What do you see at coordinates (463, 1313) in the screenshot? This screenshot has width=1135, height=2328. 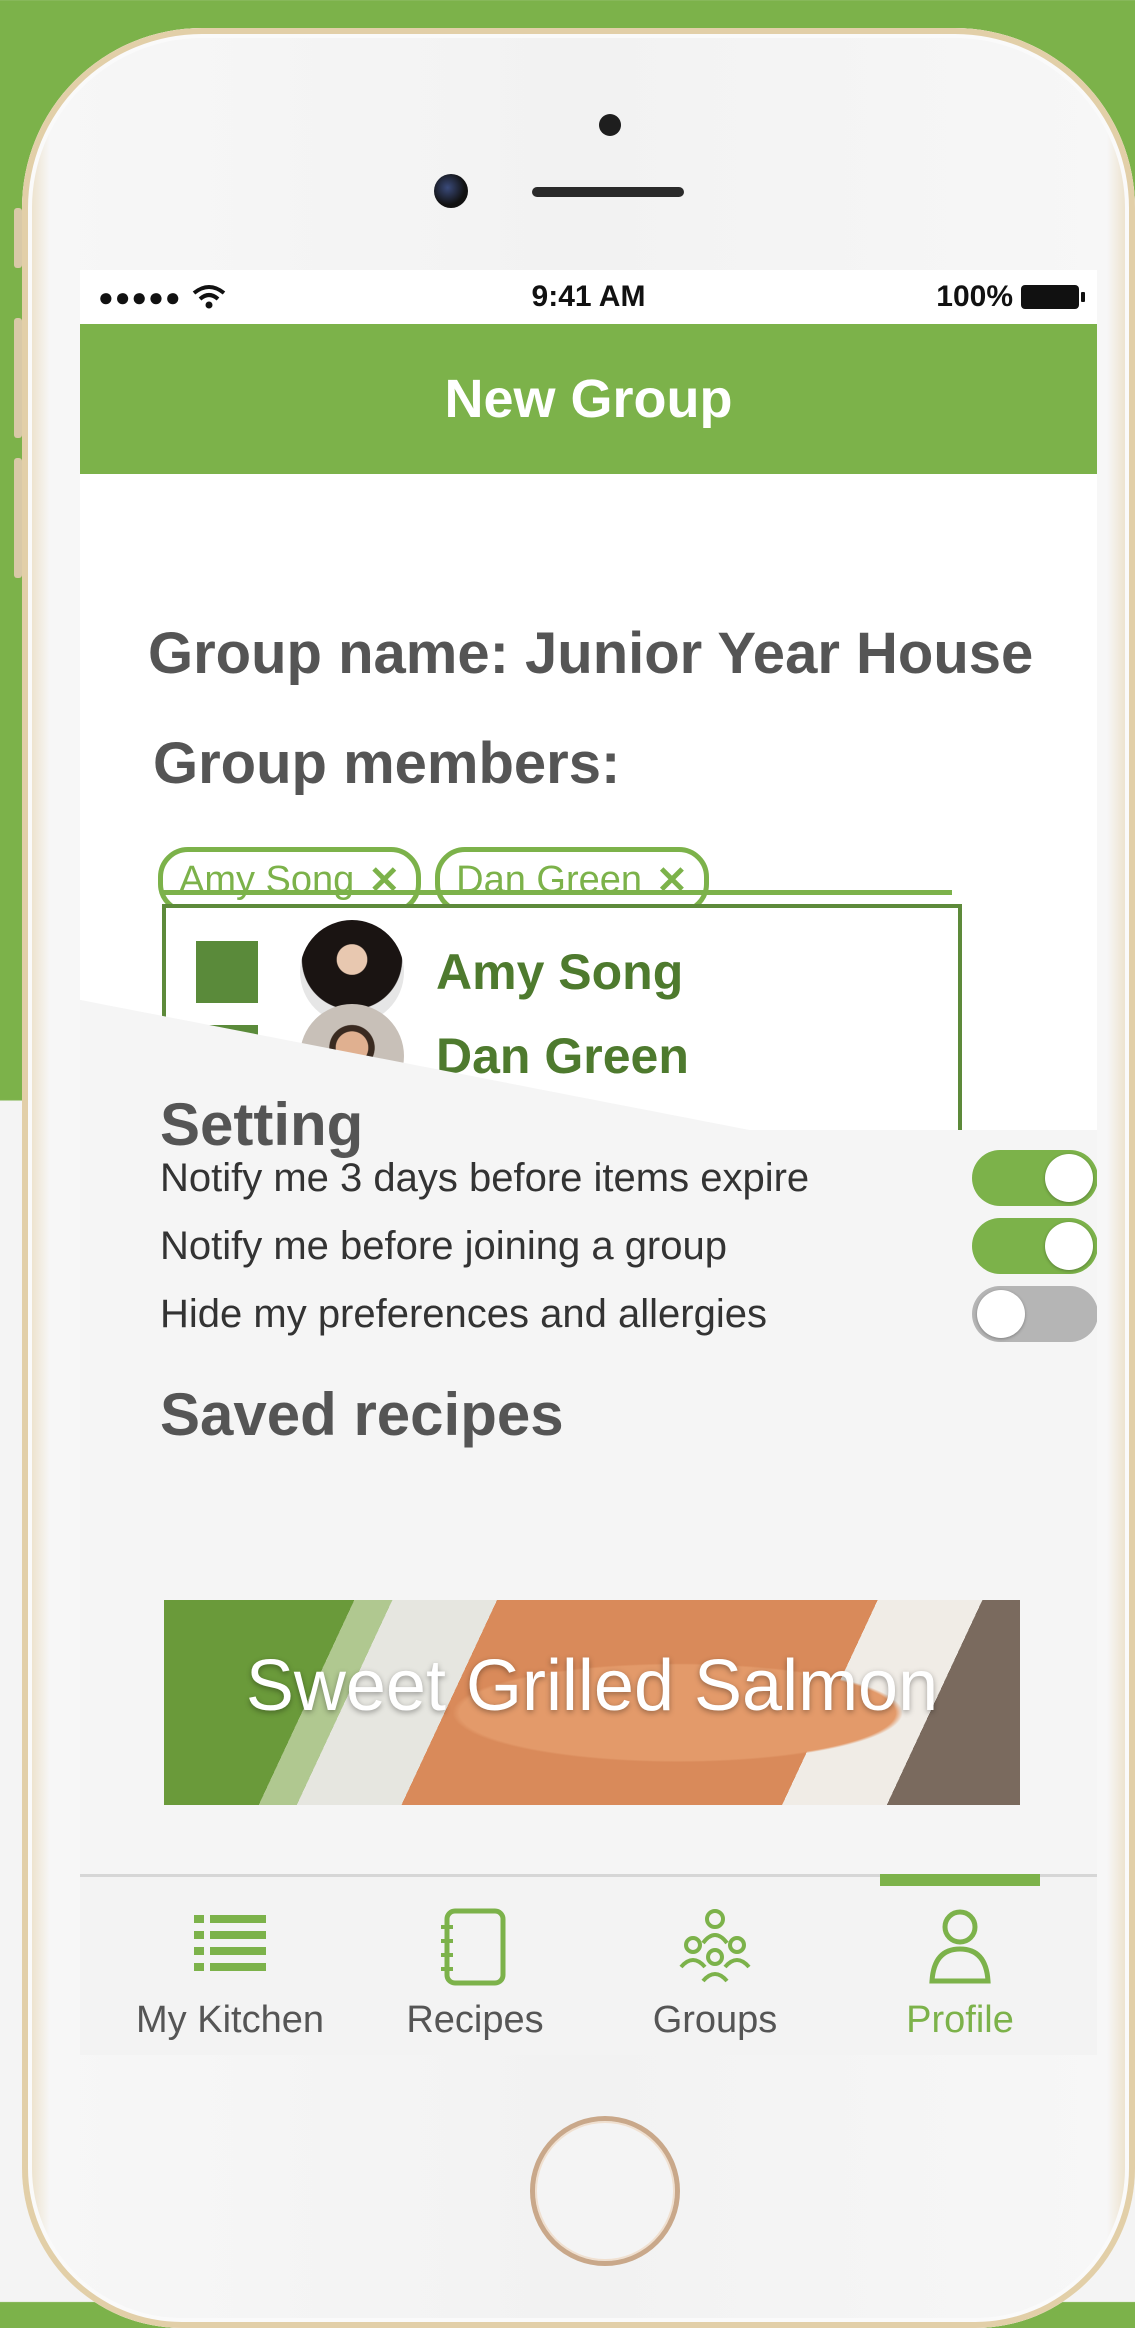 I see `setting-label: Hide my preferences and allergies` at bounding box center [463, 1313].